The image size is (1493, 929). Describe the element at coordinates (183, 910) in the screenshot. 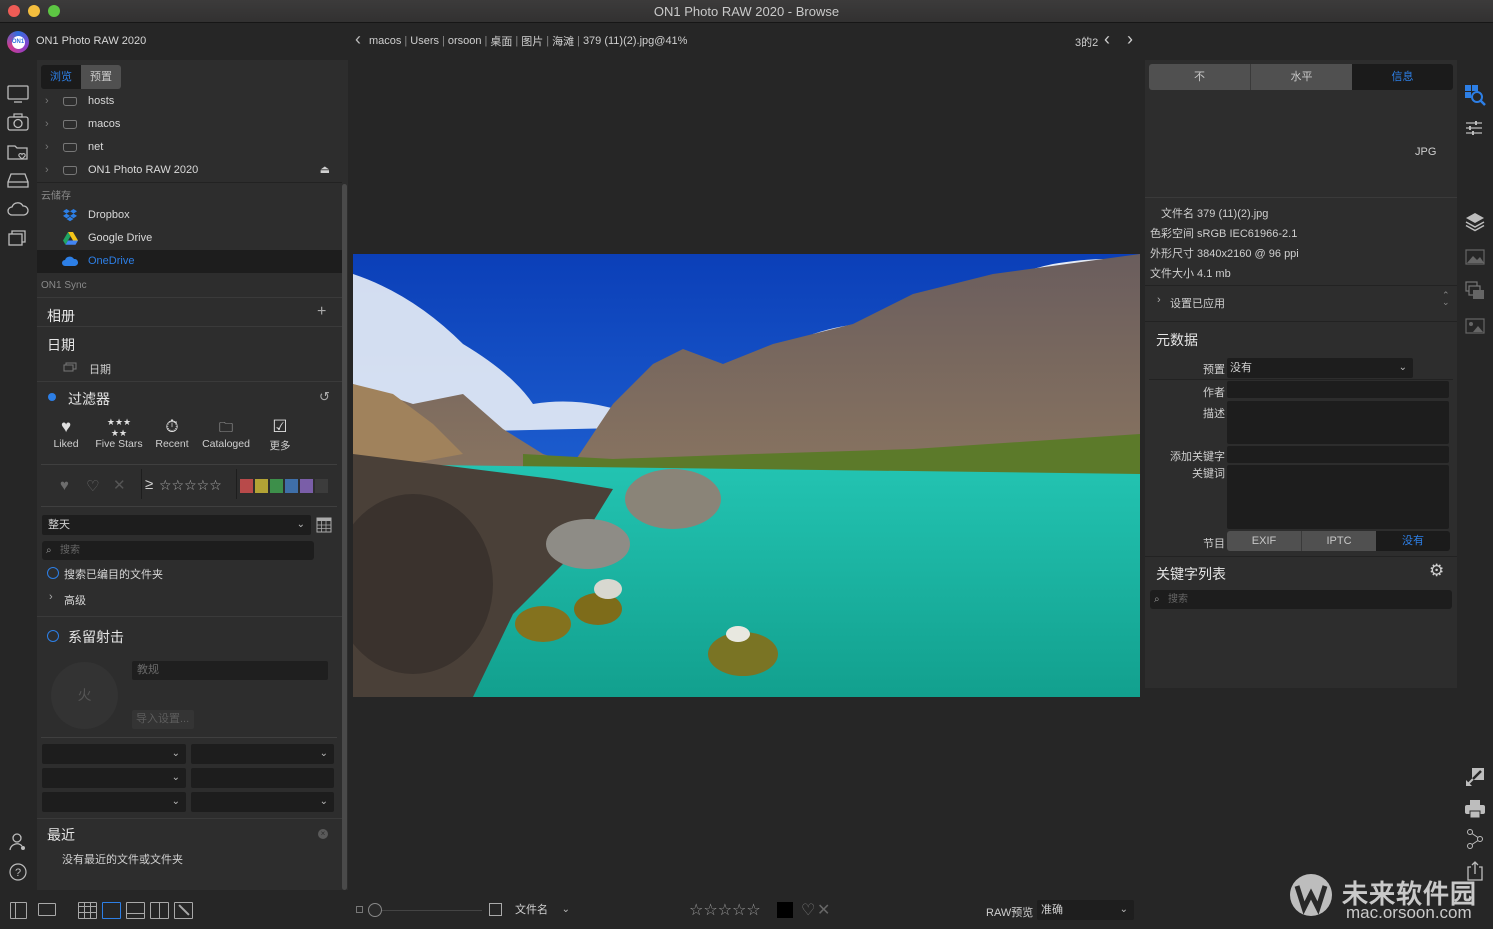

I see `map-view-icon` at that location.